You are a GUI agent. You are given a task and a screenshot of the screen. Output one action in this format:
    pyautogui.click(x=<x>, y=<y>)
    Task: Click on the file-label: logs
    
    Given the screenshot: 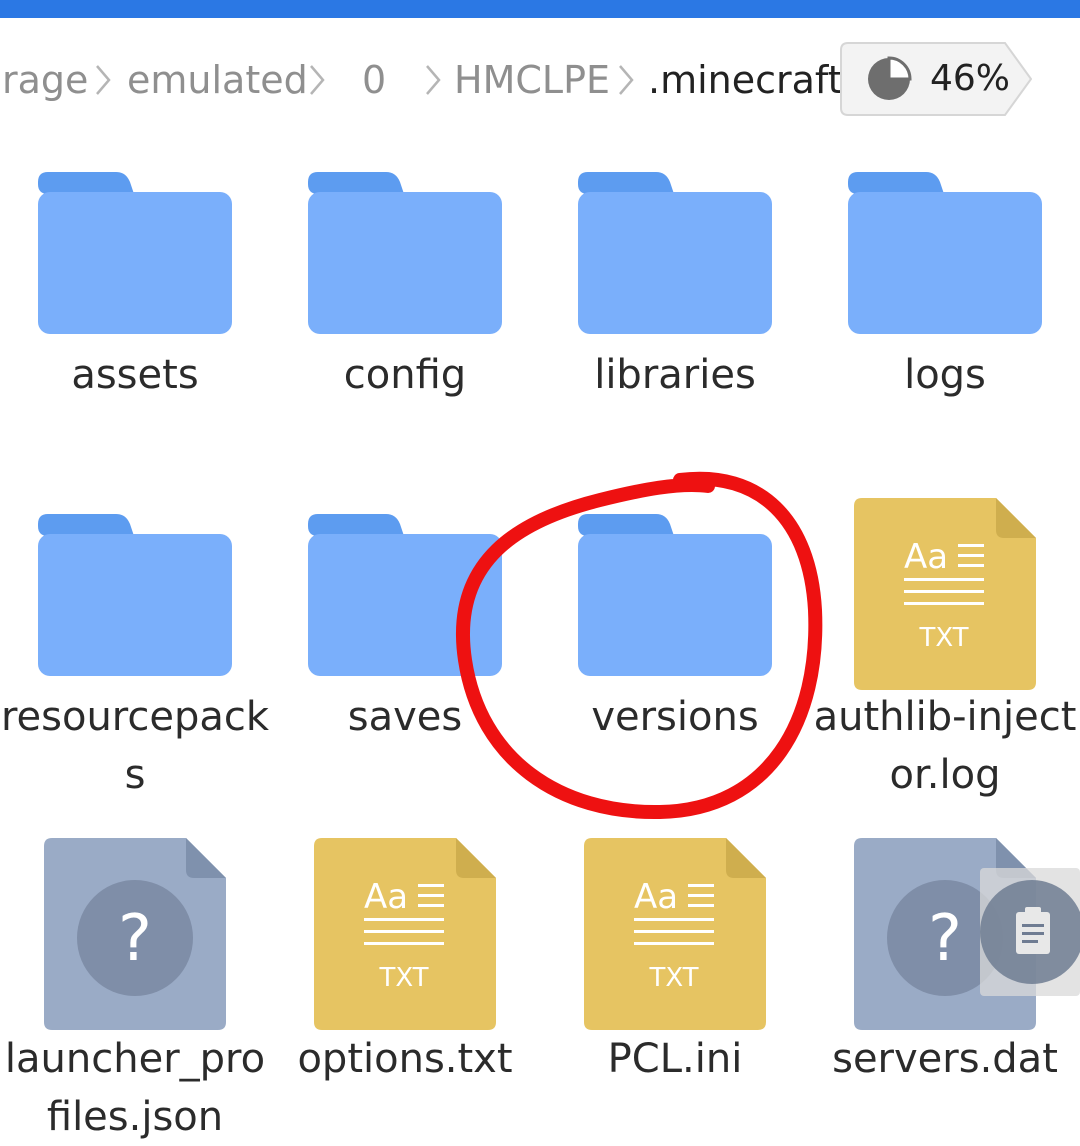 What is the action you would take?
    pyautogui.click(x=945, y=375)
    